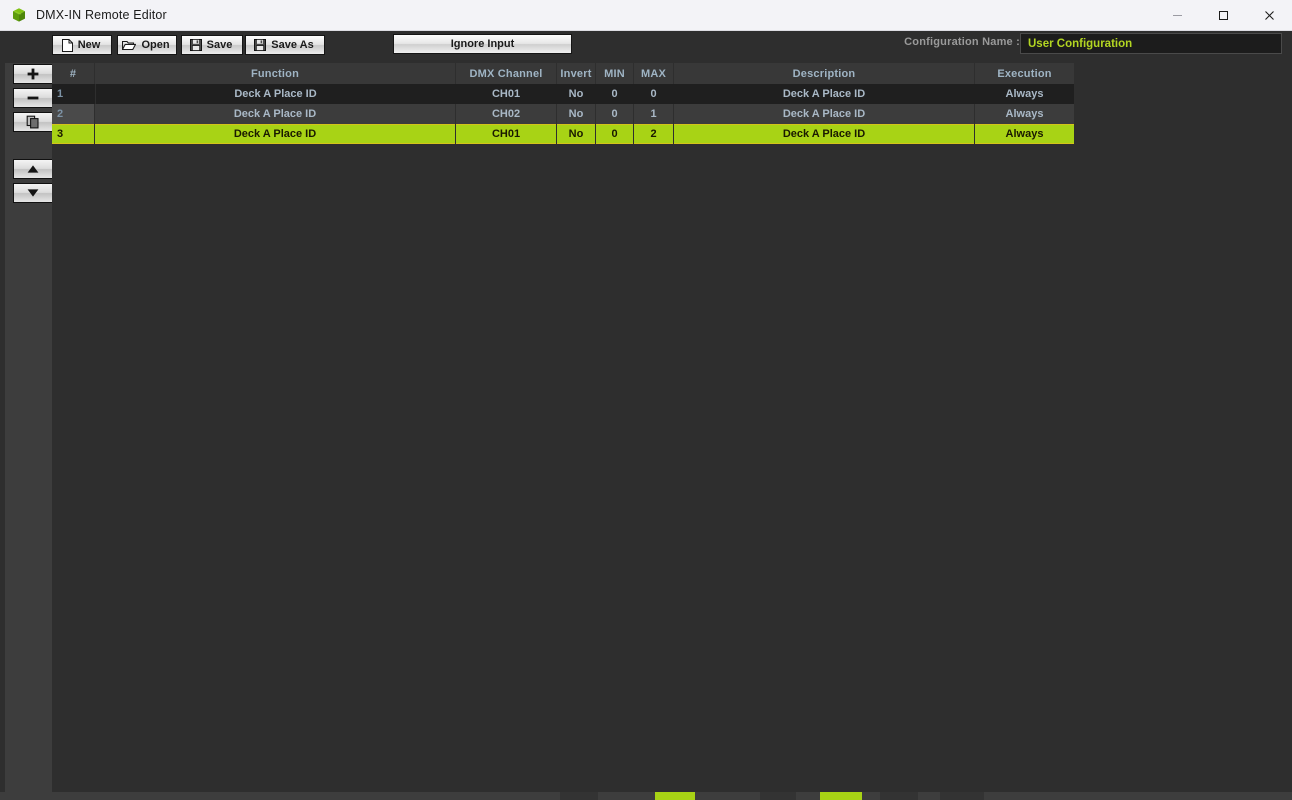 The image size is (1292, 800). Describe the element at coordinates (506, 73) in the screenshot. I see `column-header-dmx-channel: DMX Channel` at that location.